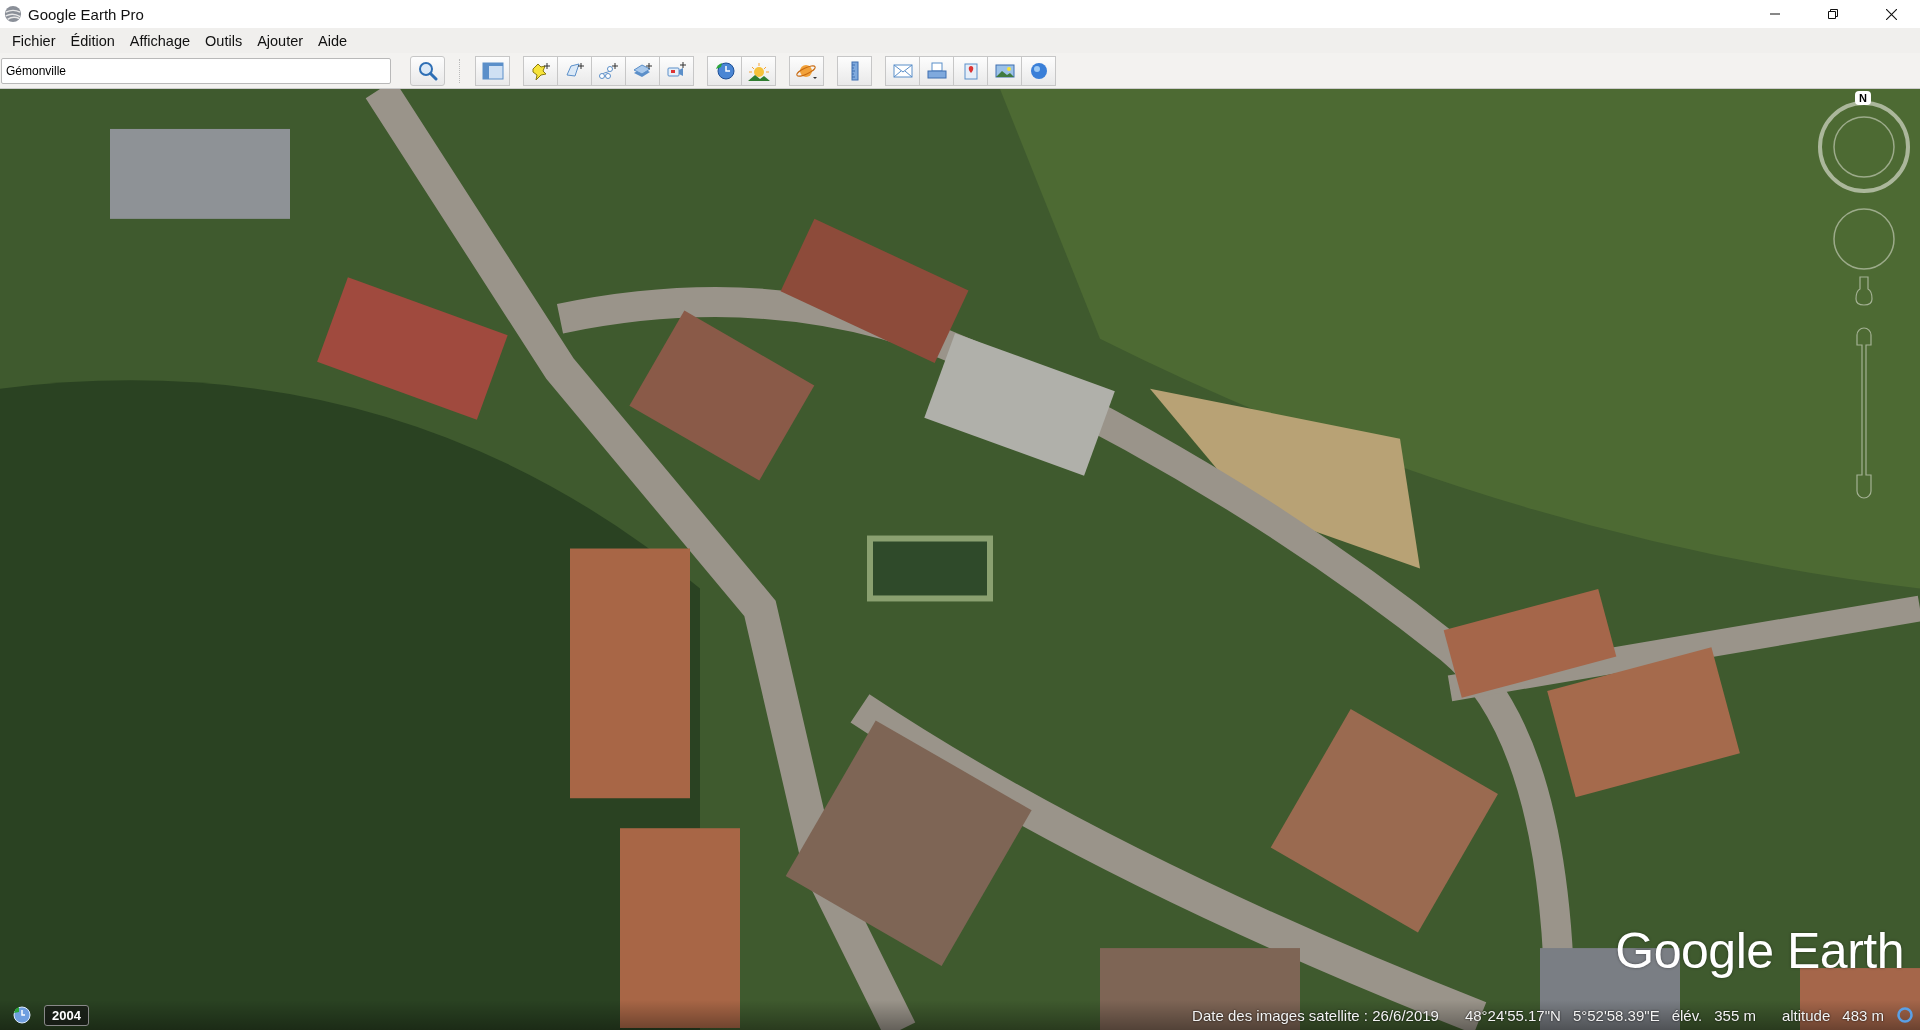  Describe the element at coordinates (676, 70) in the screenshot. I see `record-tour-button` at that location.